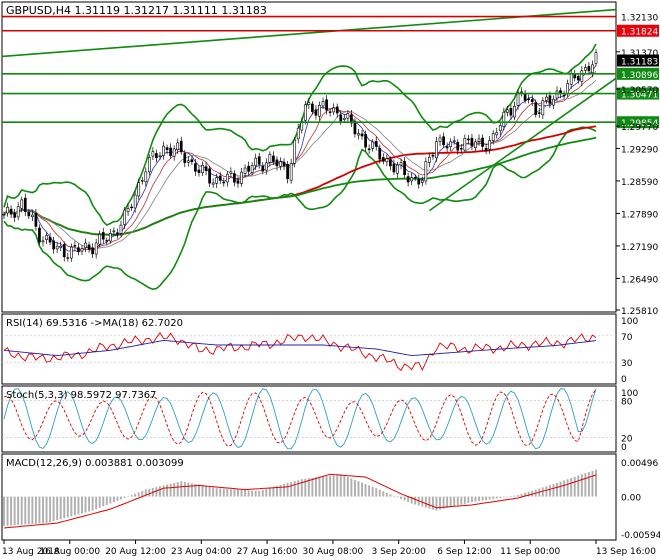 The width and height of the screenshot is (660, 560). I want to click on stoch-pane: Stoch(5,3,3) 98.5972 97.7367 10080200, so click(319, 419).